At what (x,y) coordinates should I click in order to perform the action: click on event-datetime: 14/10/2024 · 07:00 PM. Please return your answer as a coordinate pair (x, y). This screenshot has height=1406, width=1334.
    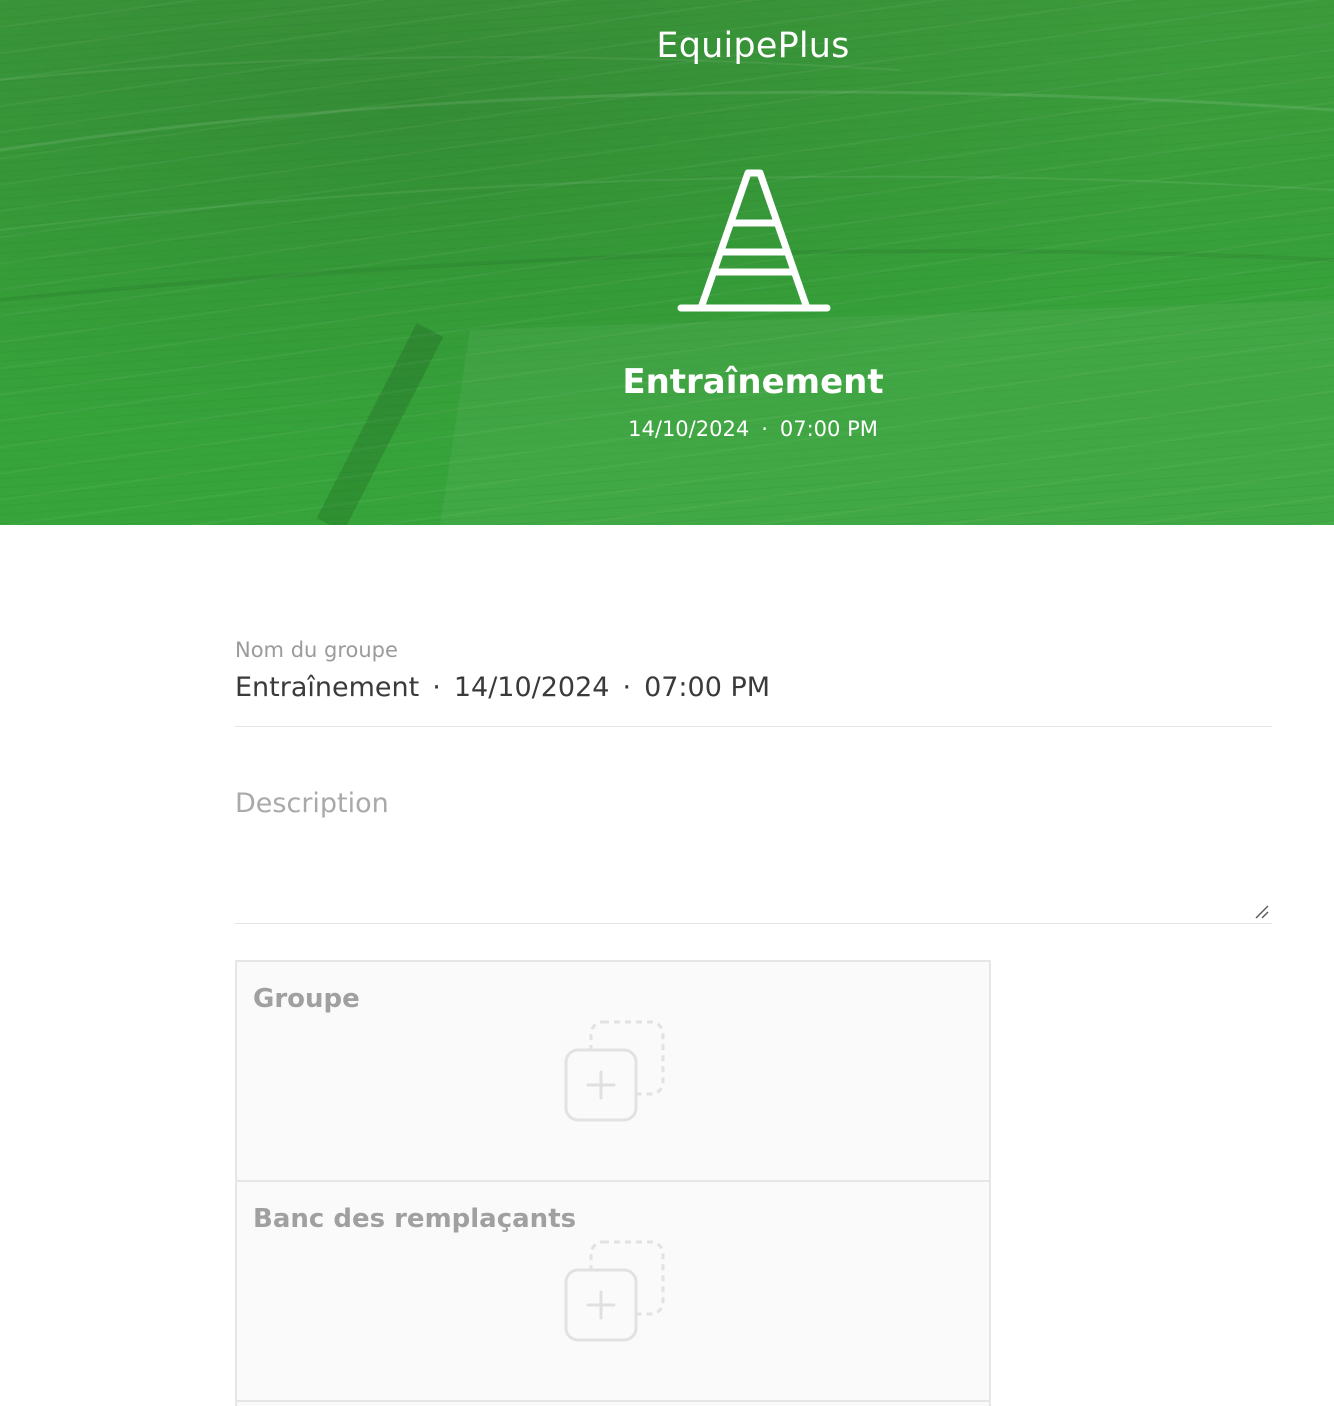
    Looking at the image, I should click on (667, 429).